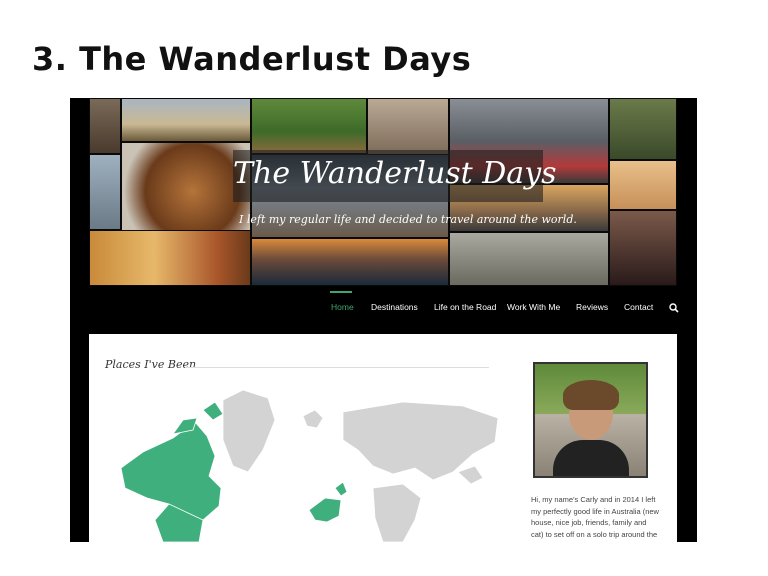 The height and width of the screenshot is (576, 768). I want to click on search-icon, so click(674, 308).